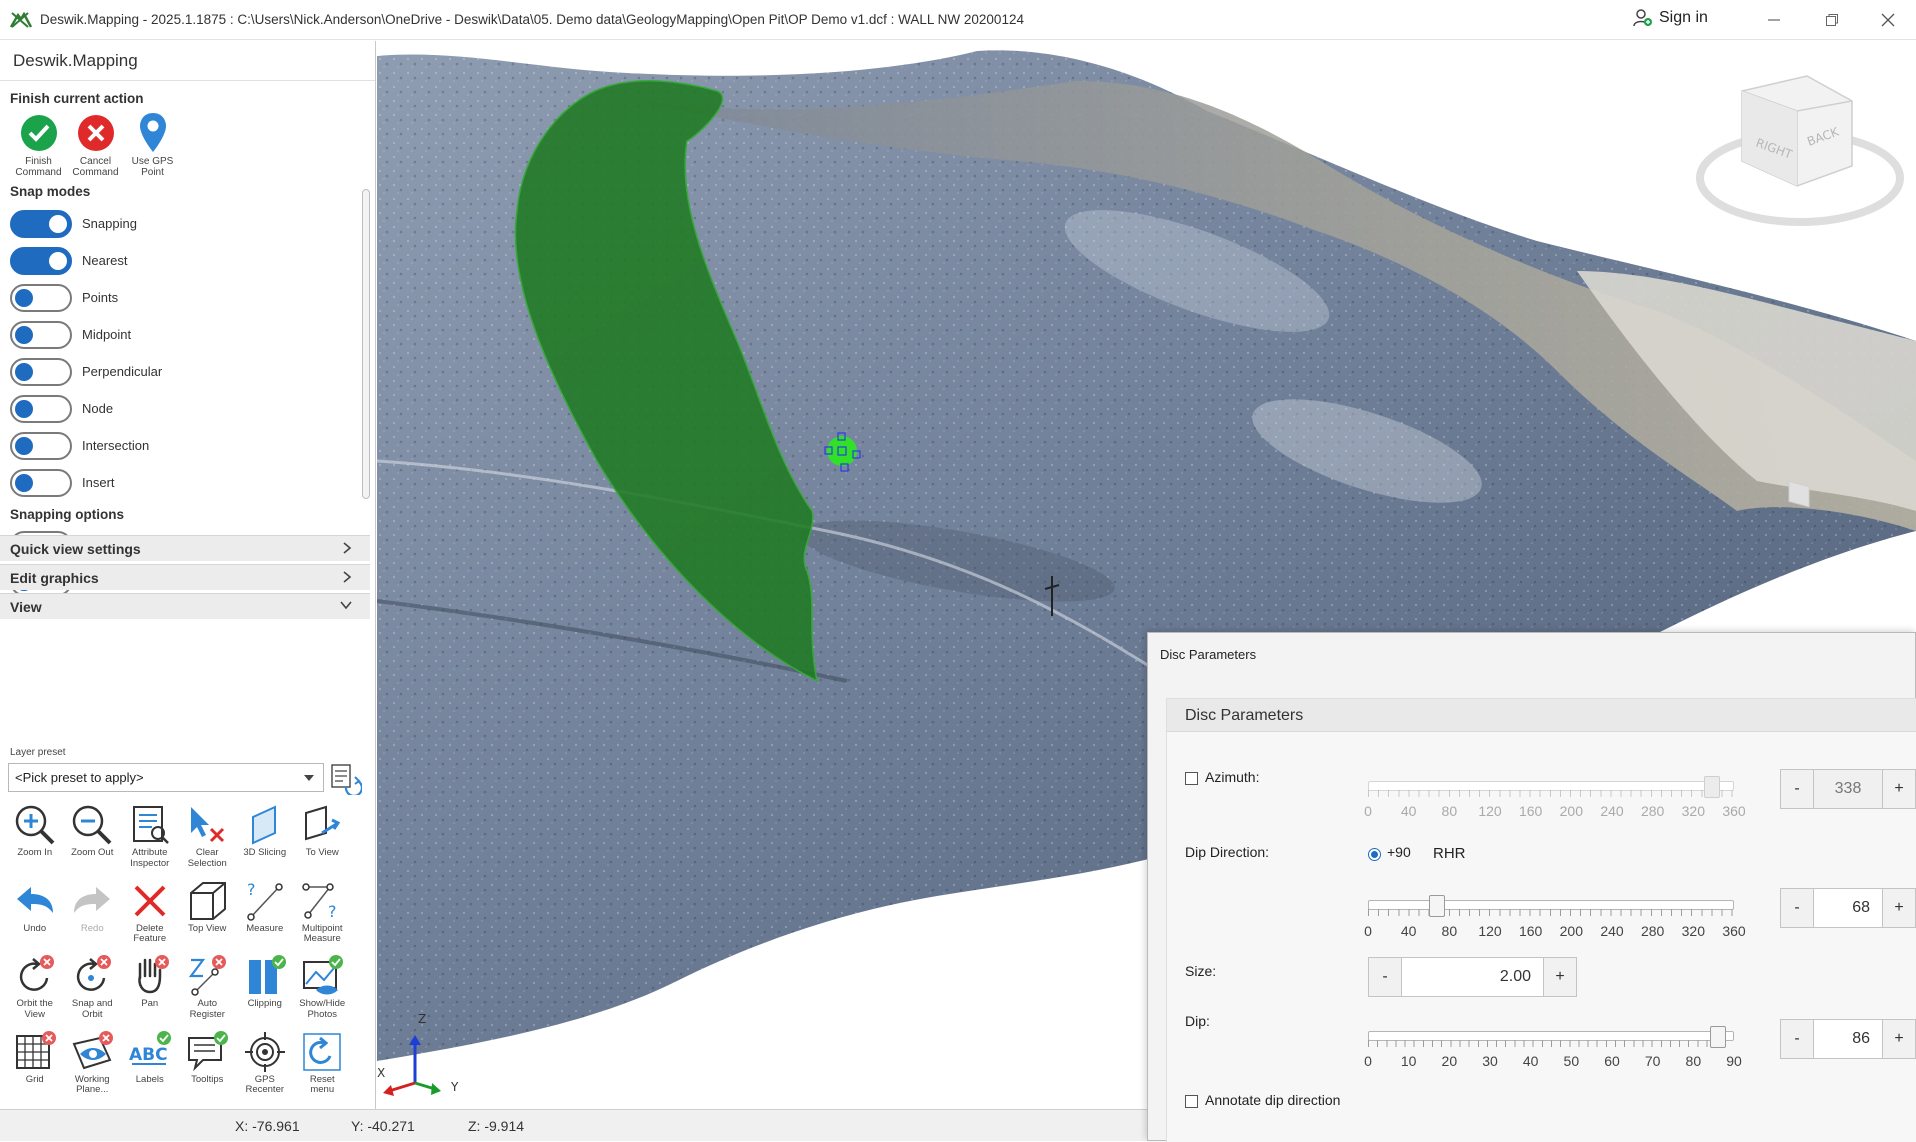  Describe the element at coordinates (187, 297) in the screenshot. I see `snap-mode-row: Points` at that location.